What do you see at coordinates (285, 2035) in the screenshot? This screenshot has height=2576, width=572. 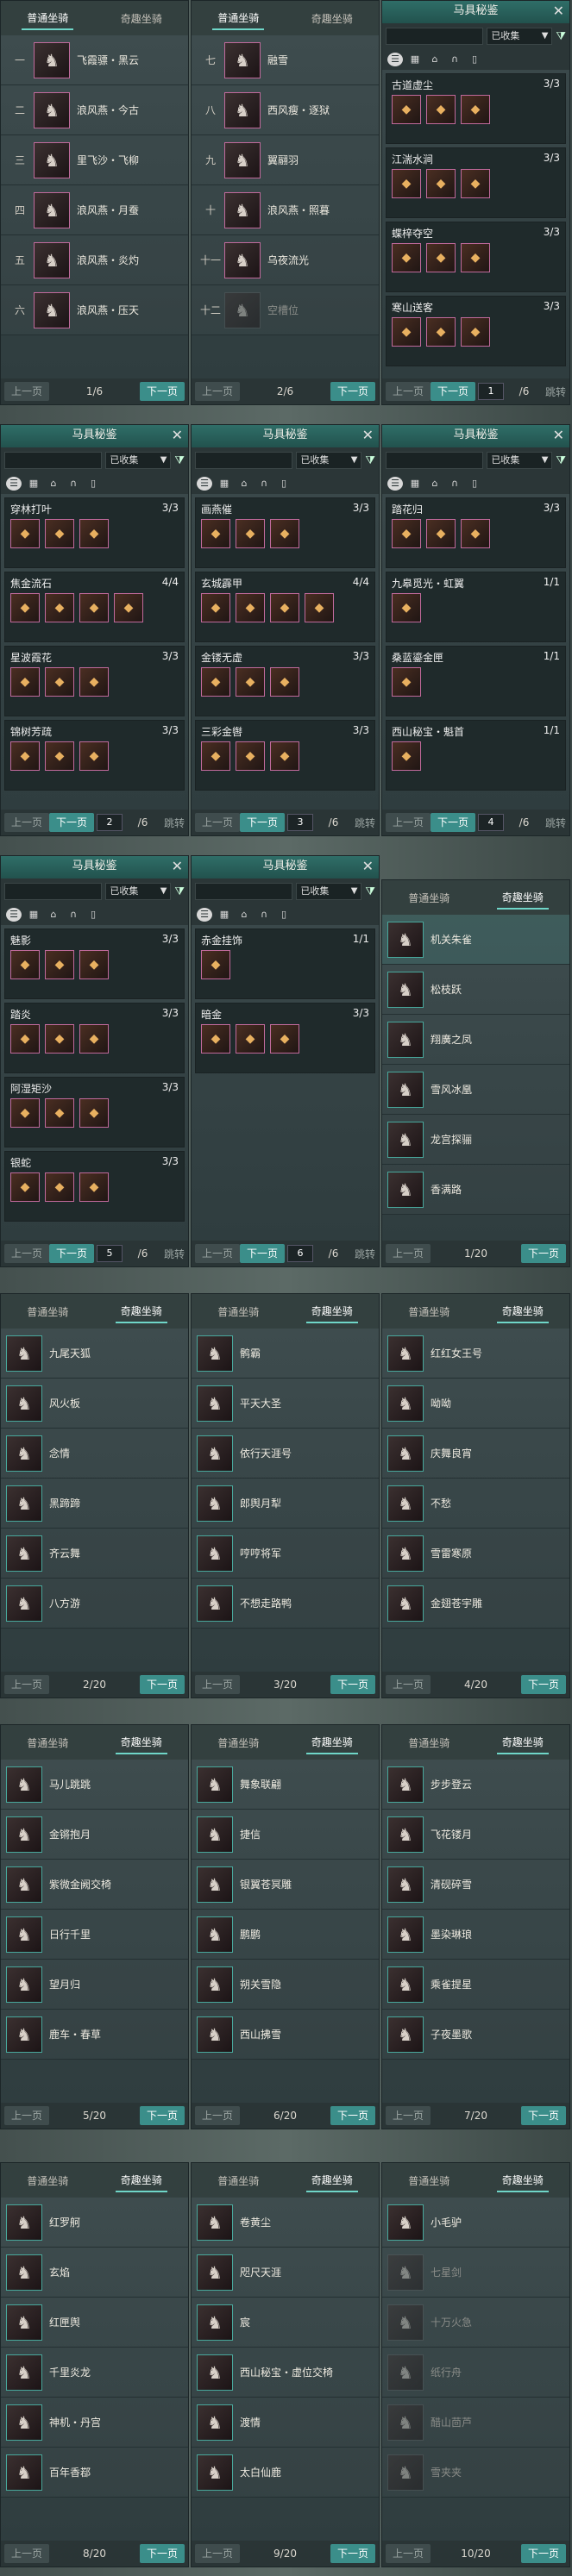 I see `mount-row: ♞ 西山拂雪` at bounding box center [285, 2035].